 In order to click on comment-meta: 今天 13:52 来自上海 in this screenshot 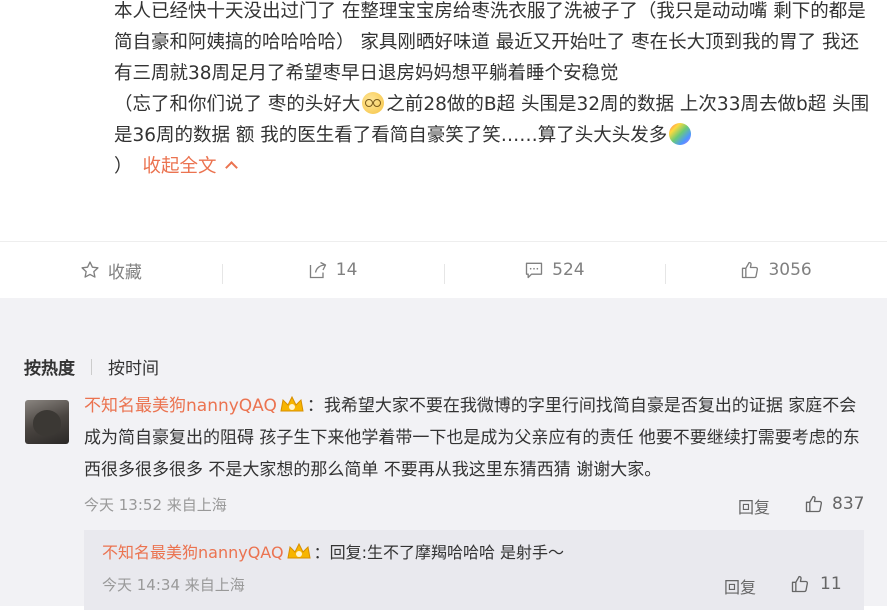, I will do `click(155, 505)`.